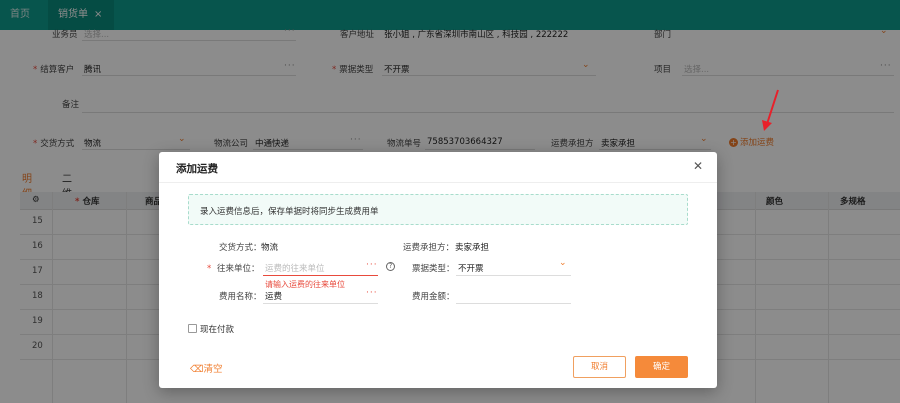 This screenshot has width=900, height=403. What do you see at coordinates (661, 367) in the screenshot?
I see `confirm-button: 确定` at bounding box center [661, 367].